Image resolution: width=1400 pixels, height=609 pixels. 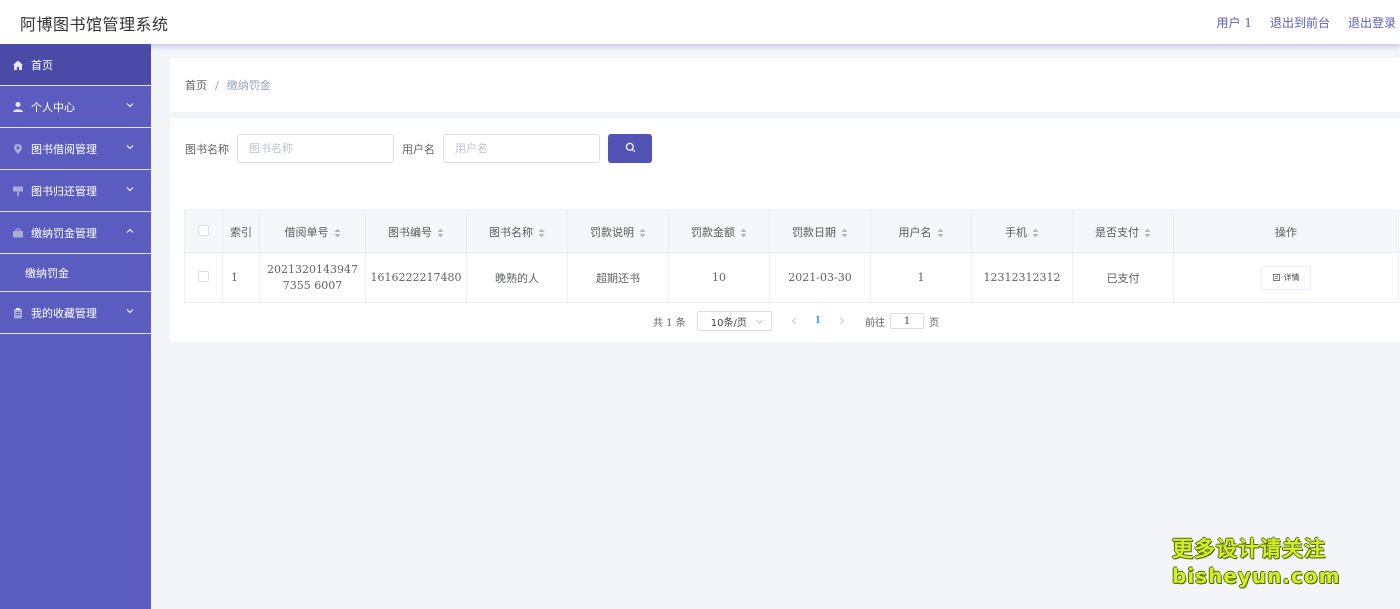 I want to click on page-size-value: 10条/页, so click(x=728, y=323).